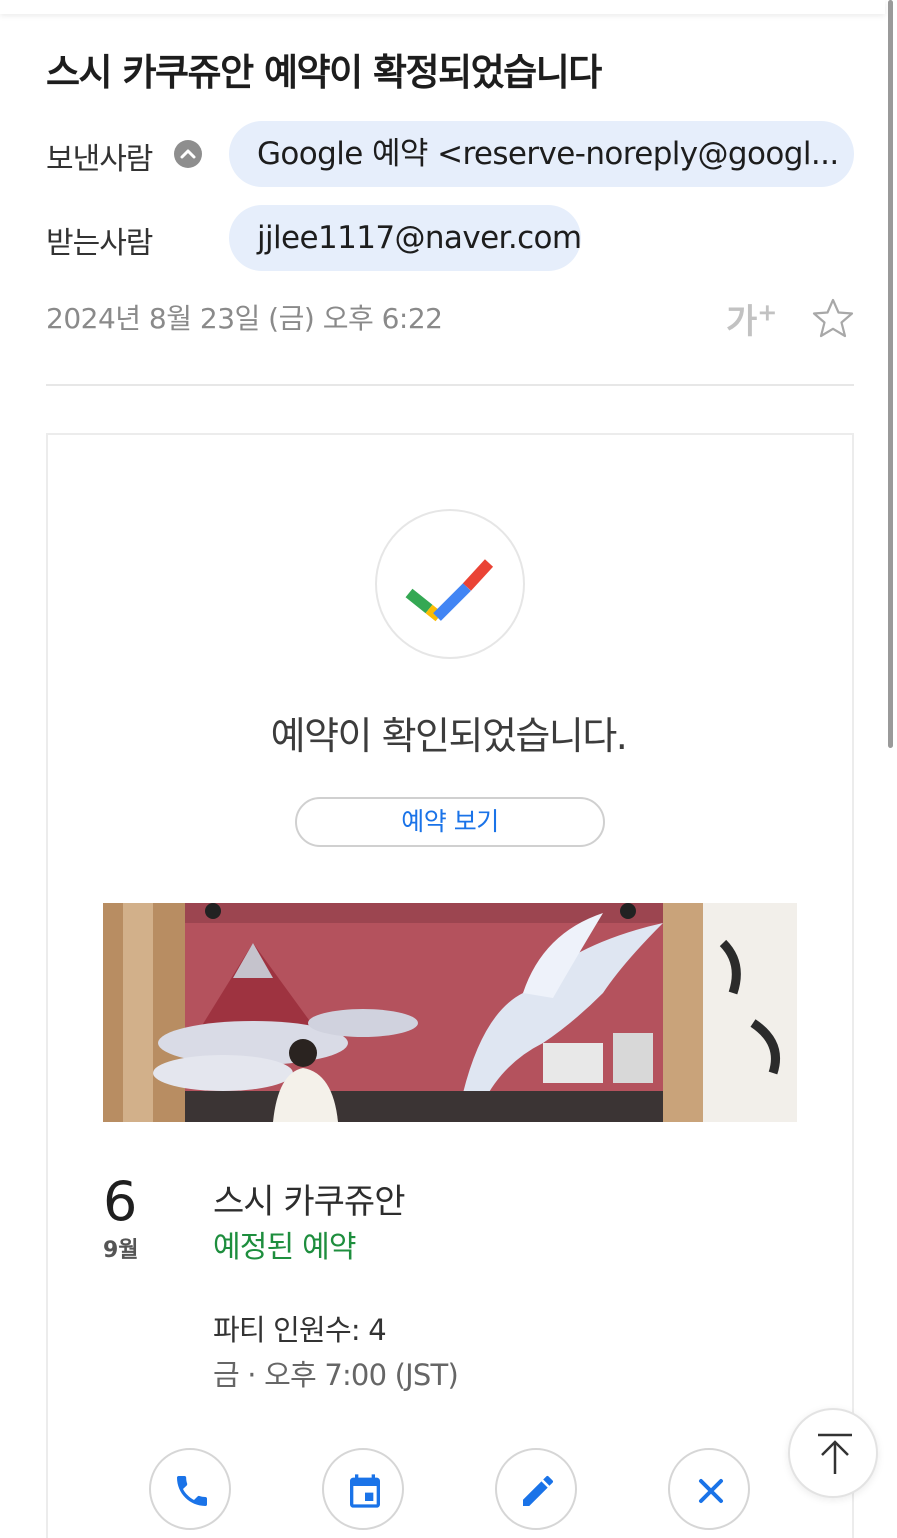 This screenshot has height=1538, width=897. I want to click on confirmation-heading: 예약이 확인되었습니다., so click(449, 736).